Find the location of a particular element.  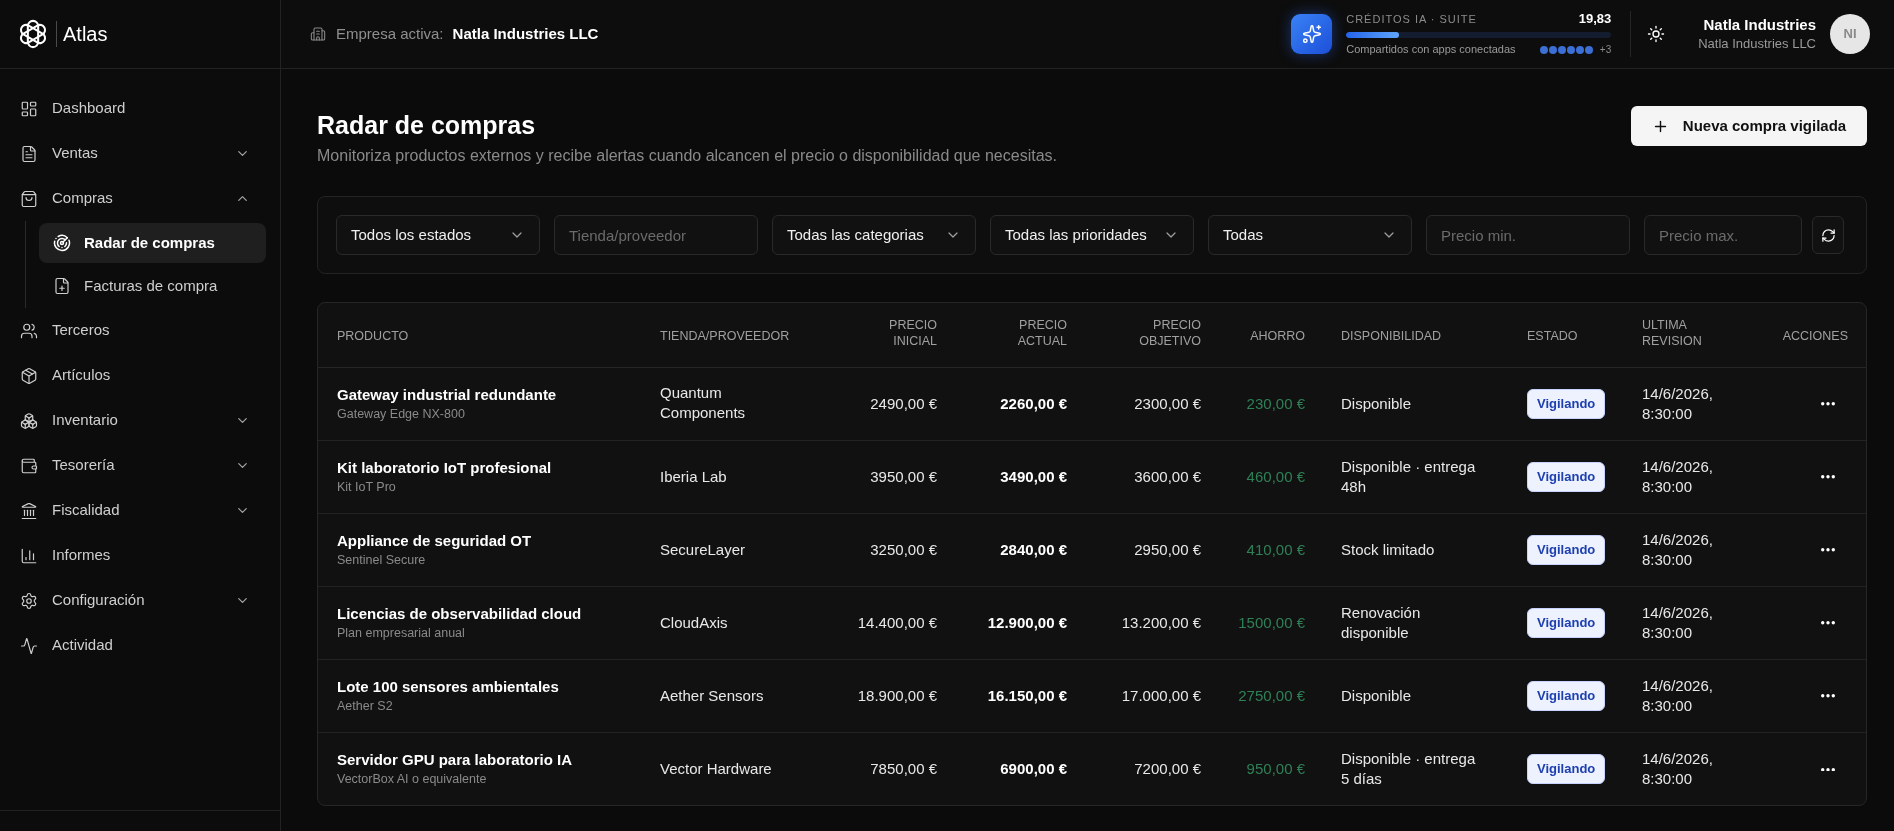

file-plus-icon is located at coordinates (62, 286).